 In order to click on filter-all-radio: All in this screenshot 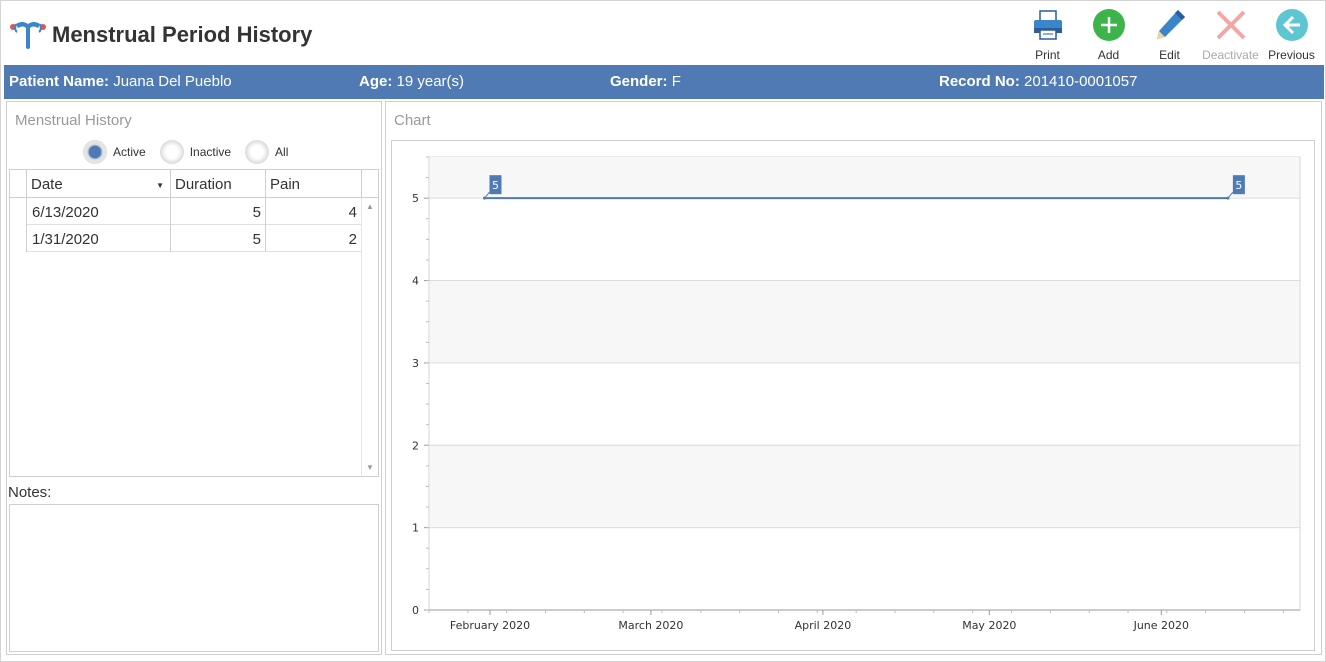, I will do `click(266, 152)`.